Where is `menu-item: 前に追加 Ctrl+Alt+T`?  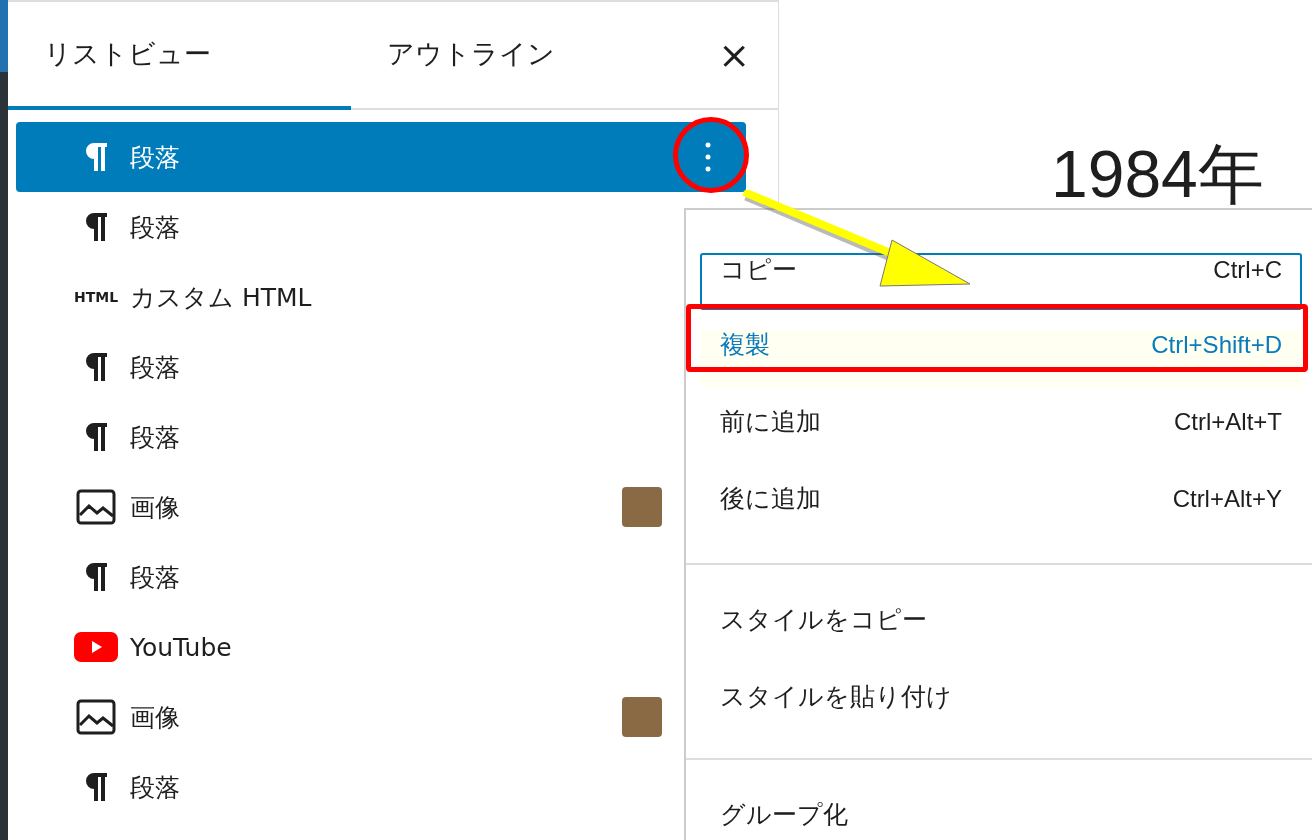
menu-item: 前に追加 Ctrl+Alt+T is located at coordinates (1001, 435).